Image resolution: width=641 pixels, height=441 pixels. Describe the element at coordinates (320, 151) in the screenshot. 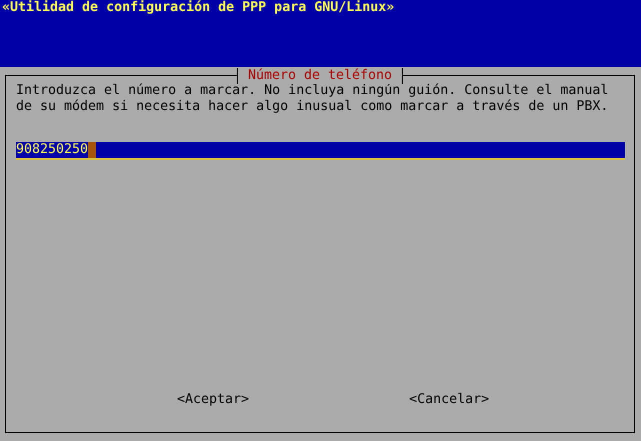

I see `input-field: 908250250` at that location.